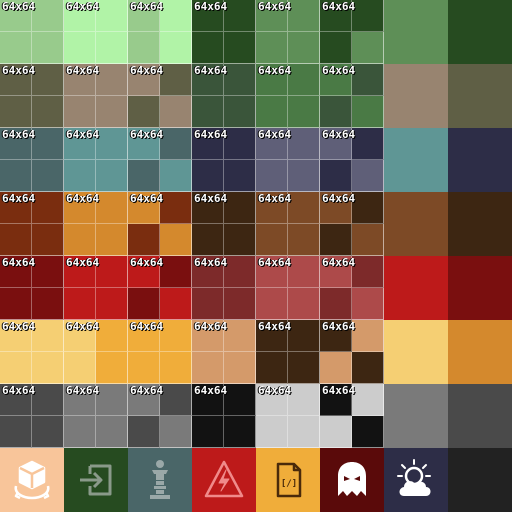 The height and width of the screenshot is (512, 512). I want to click on empty-tile, so click(480, 480).